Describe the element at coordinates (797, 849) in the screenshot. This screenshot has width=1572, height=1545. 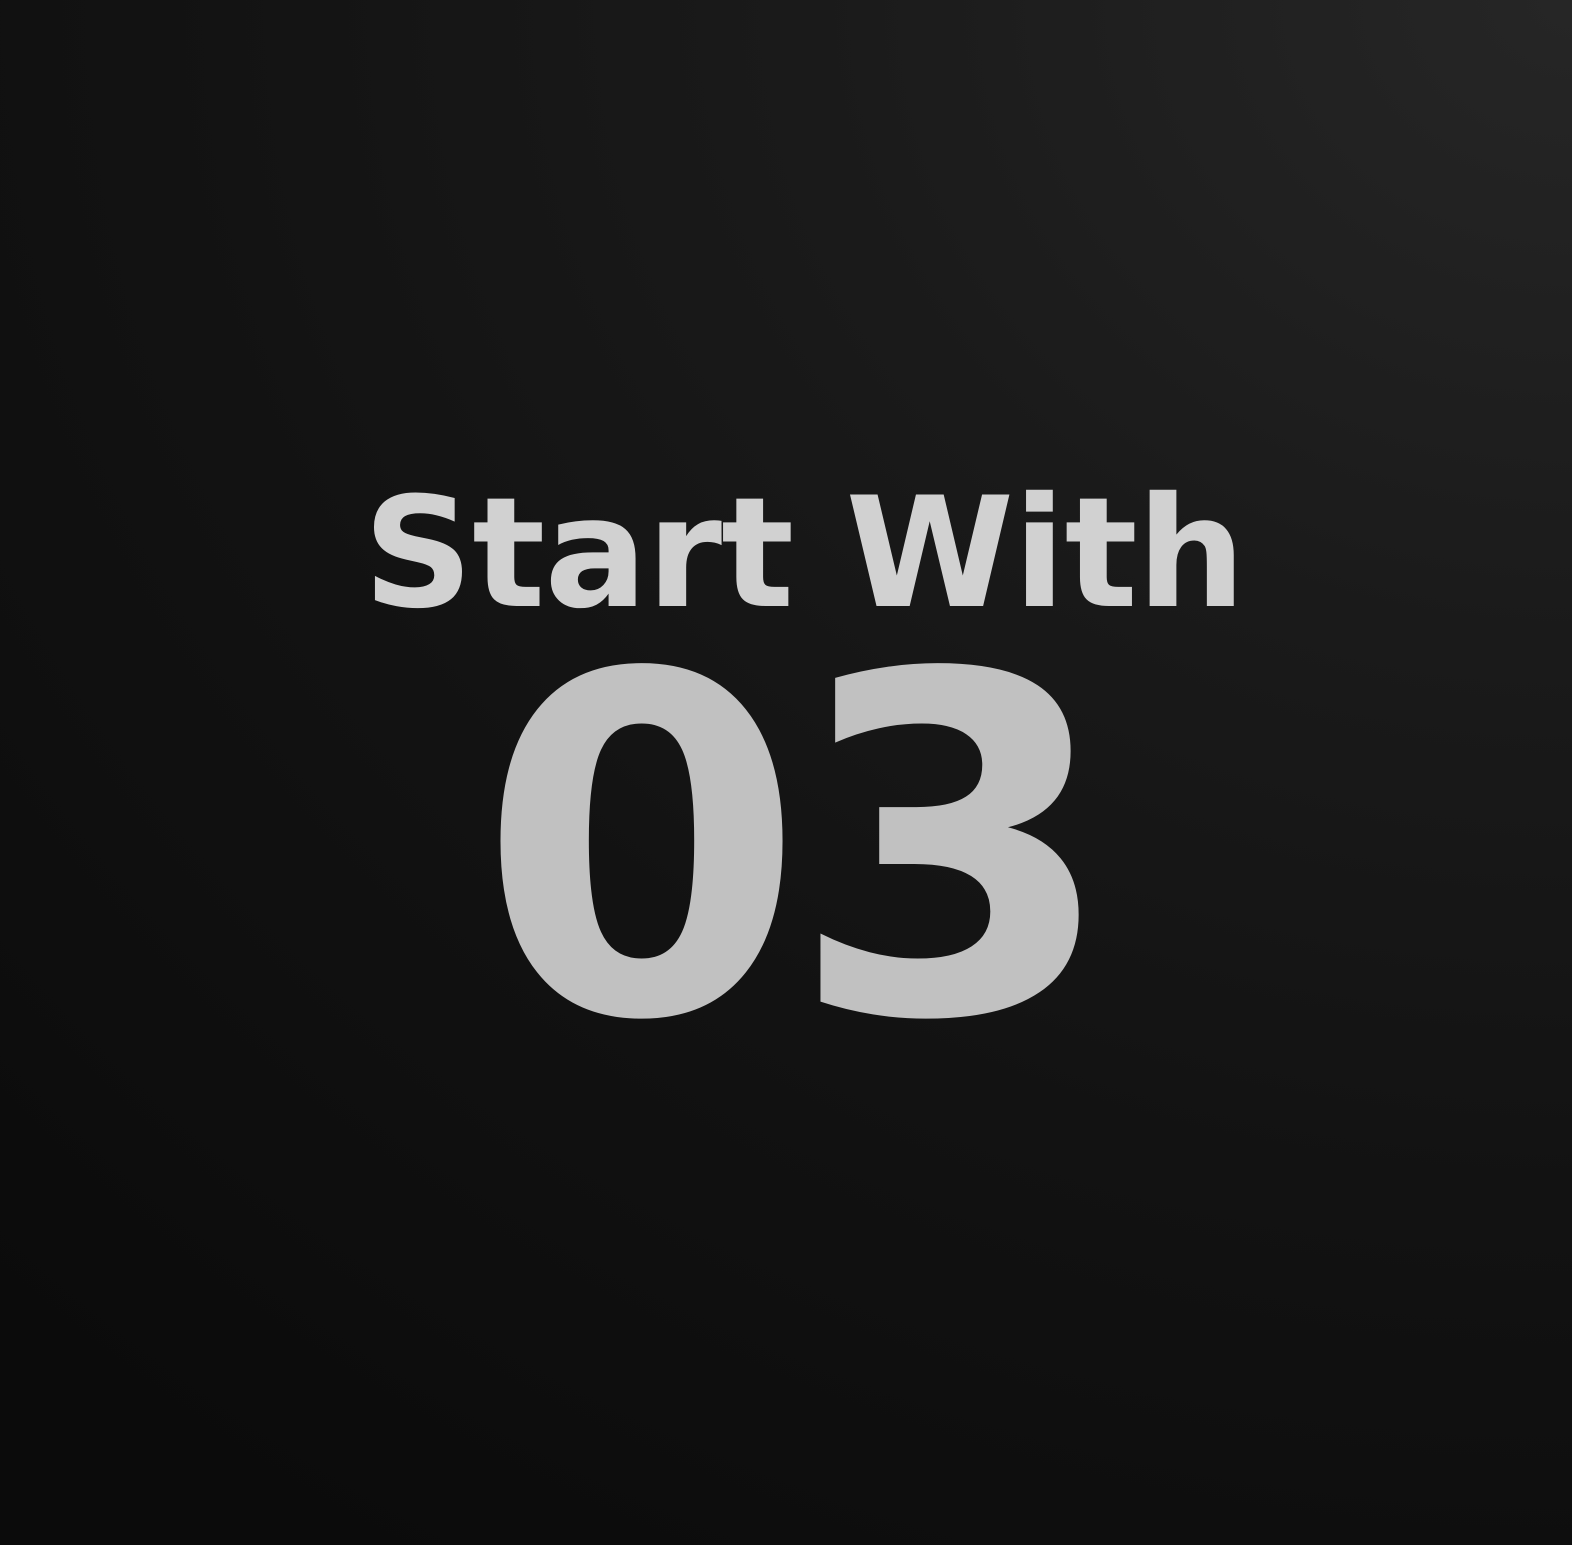
I see `number-display: 03` at that location.